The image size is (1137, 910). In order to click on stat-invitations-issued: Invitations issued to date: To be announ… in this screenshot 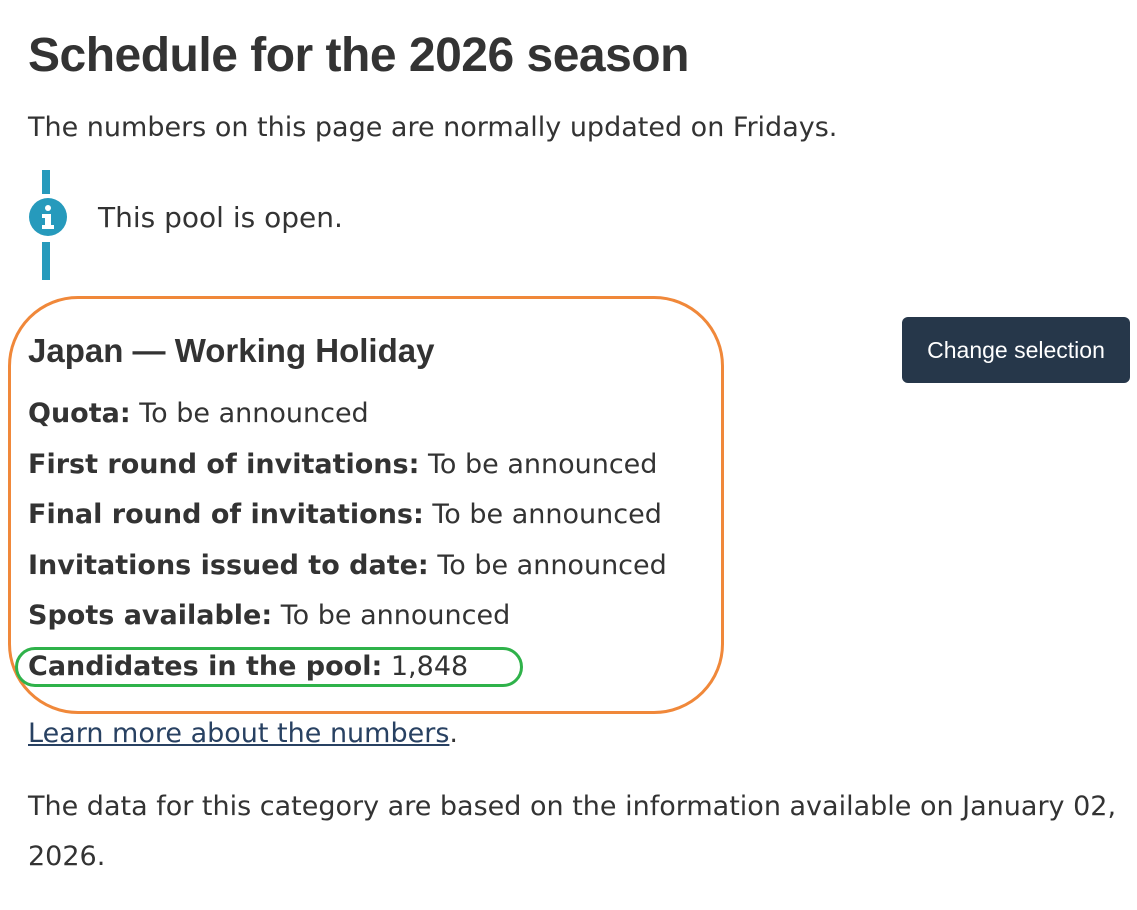, I will do `click(347, 566)`.